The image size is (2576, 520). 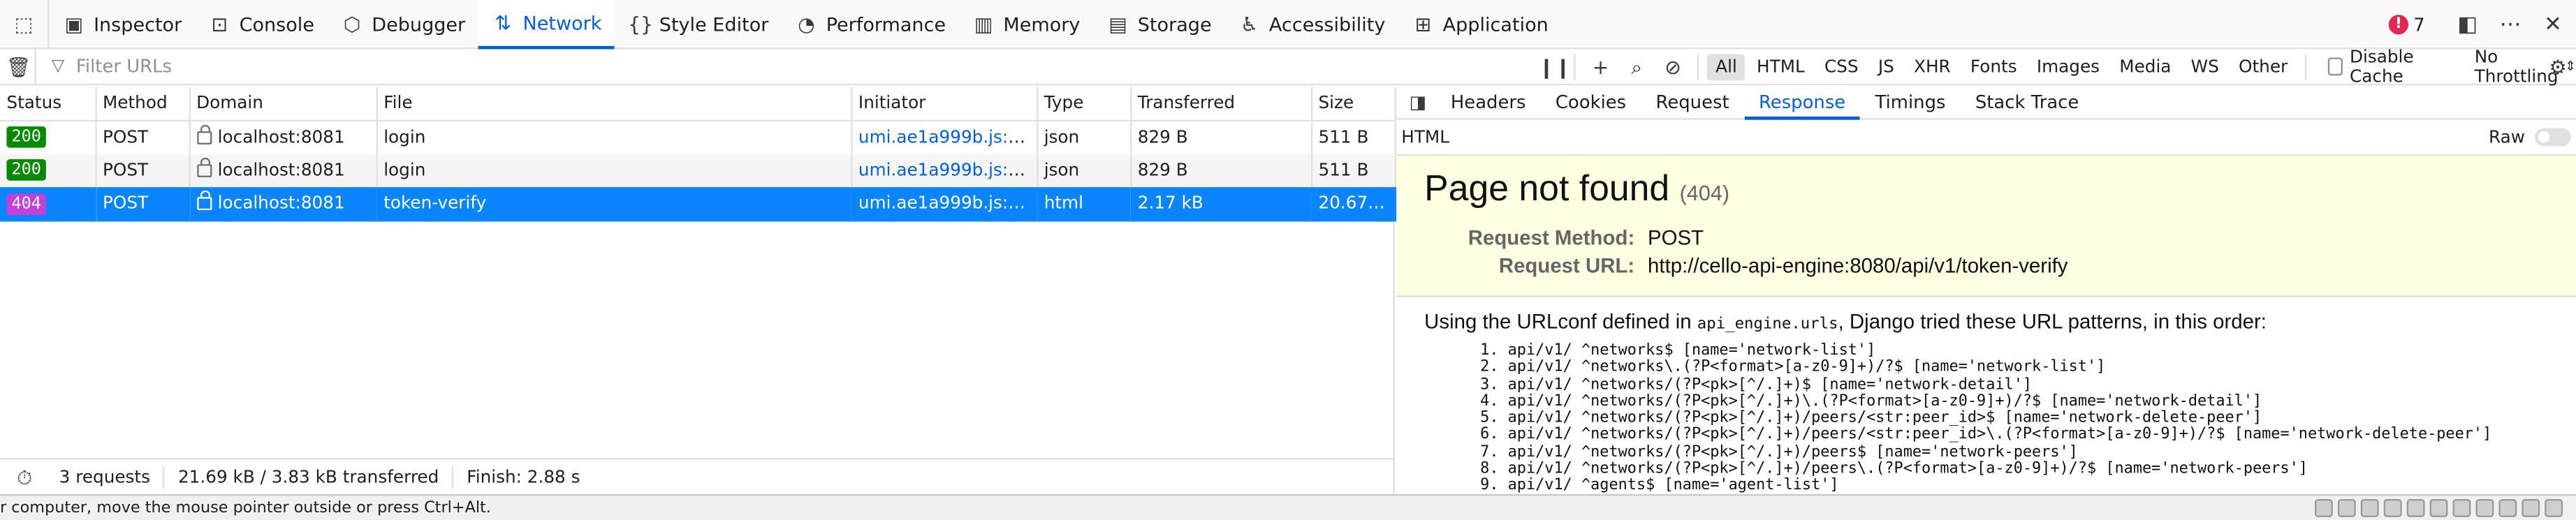 What do you see at coordinates (2381, 67) in the screenshot?
I see `disable-cache-label: Disable Cache` at bounding box center [2381, 67].